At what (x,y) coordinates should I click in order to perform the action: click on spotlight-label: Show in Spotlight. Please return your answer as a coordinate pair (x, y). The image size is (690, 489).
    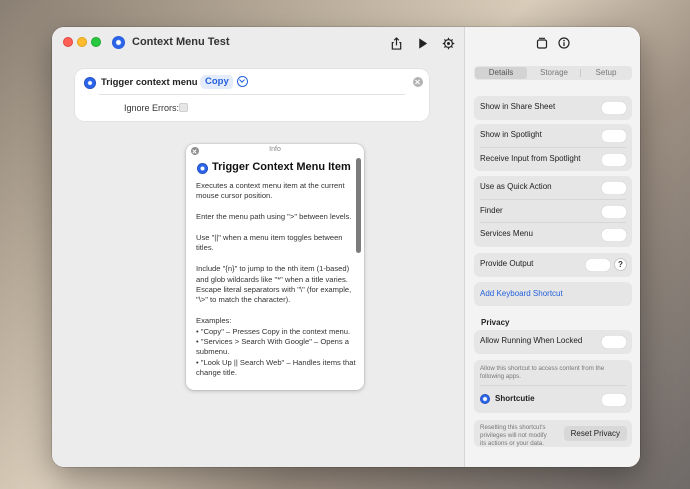
    Looking at the image, I should click on (511, 134).